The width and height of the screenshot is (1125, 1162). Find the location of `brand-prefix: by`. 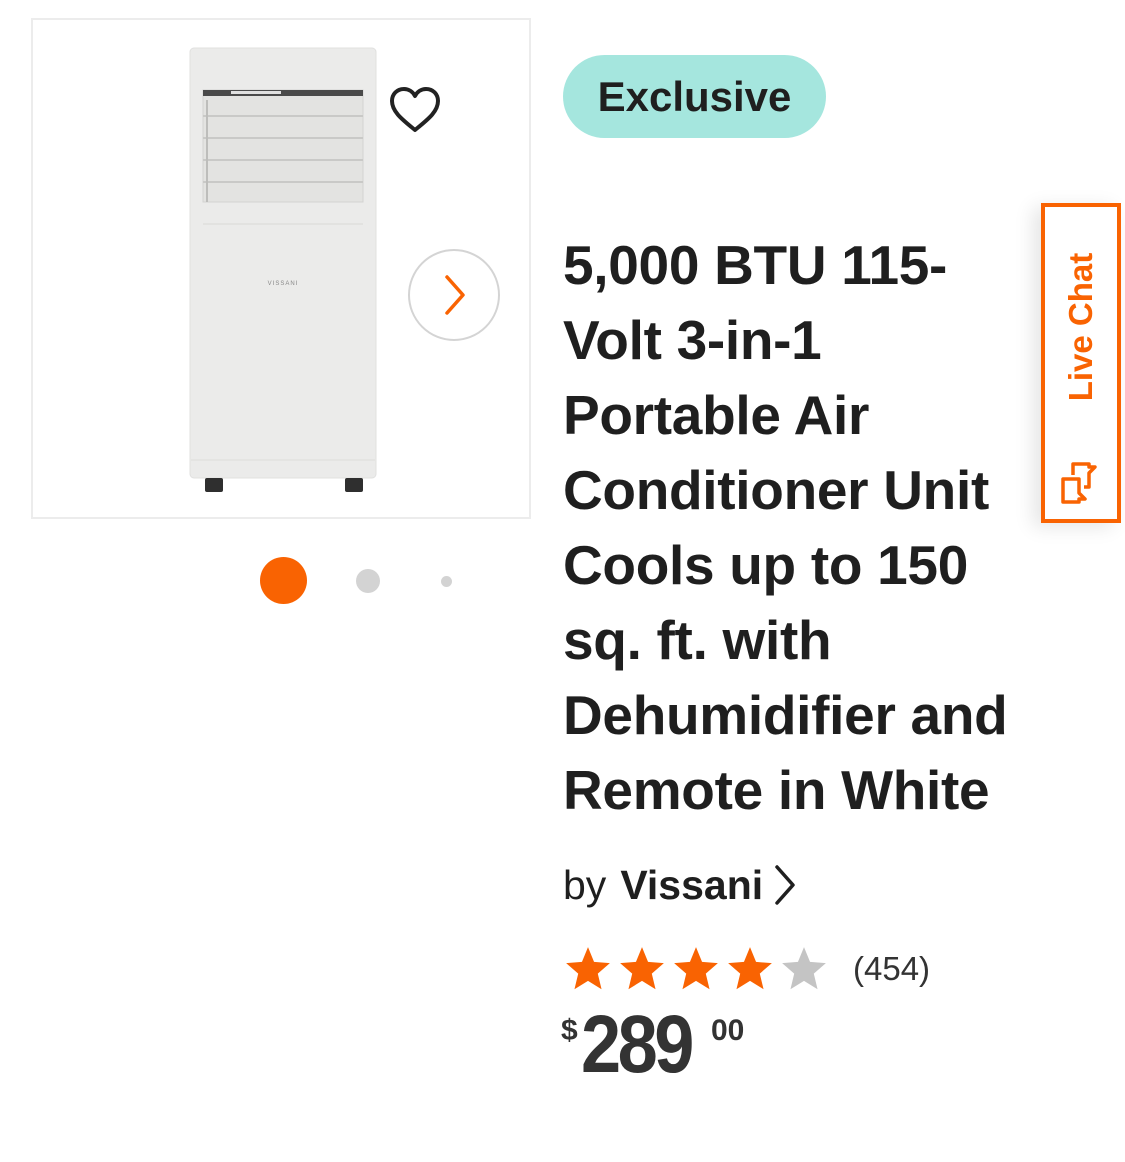

brand-prefix: by is located at coordinates (585, 884).